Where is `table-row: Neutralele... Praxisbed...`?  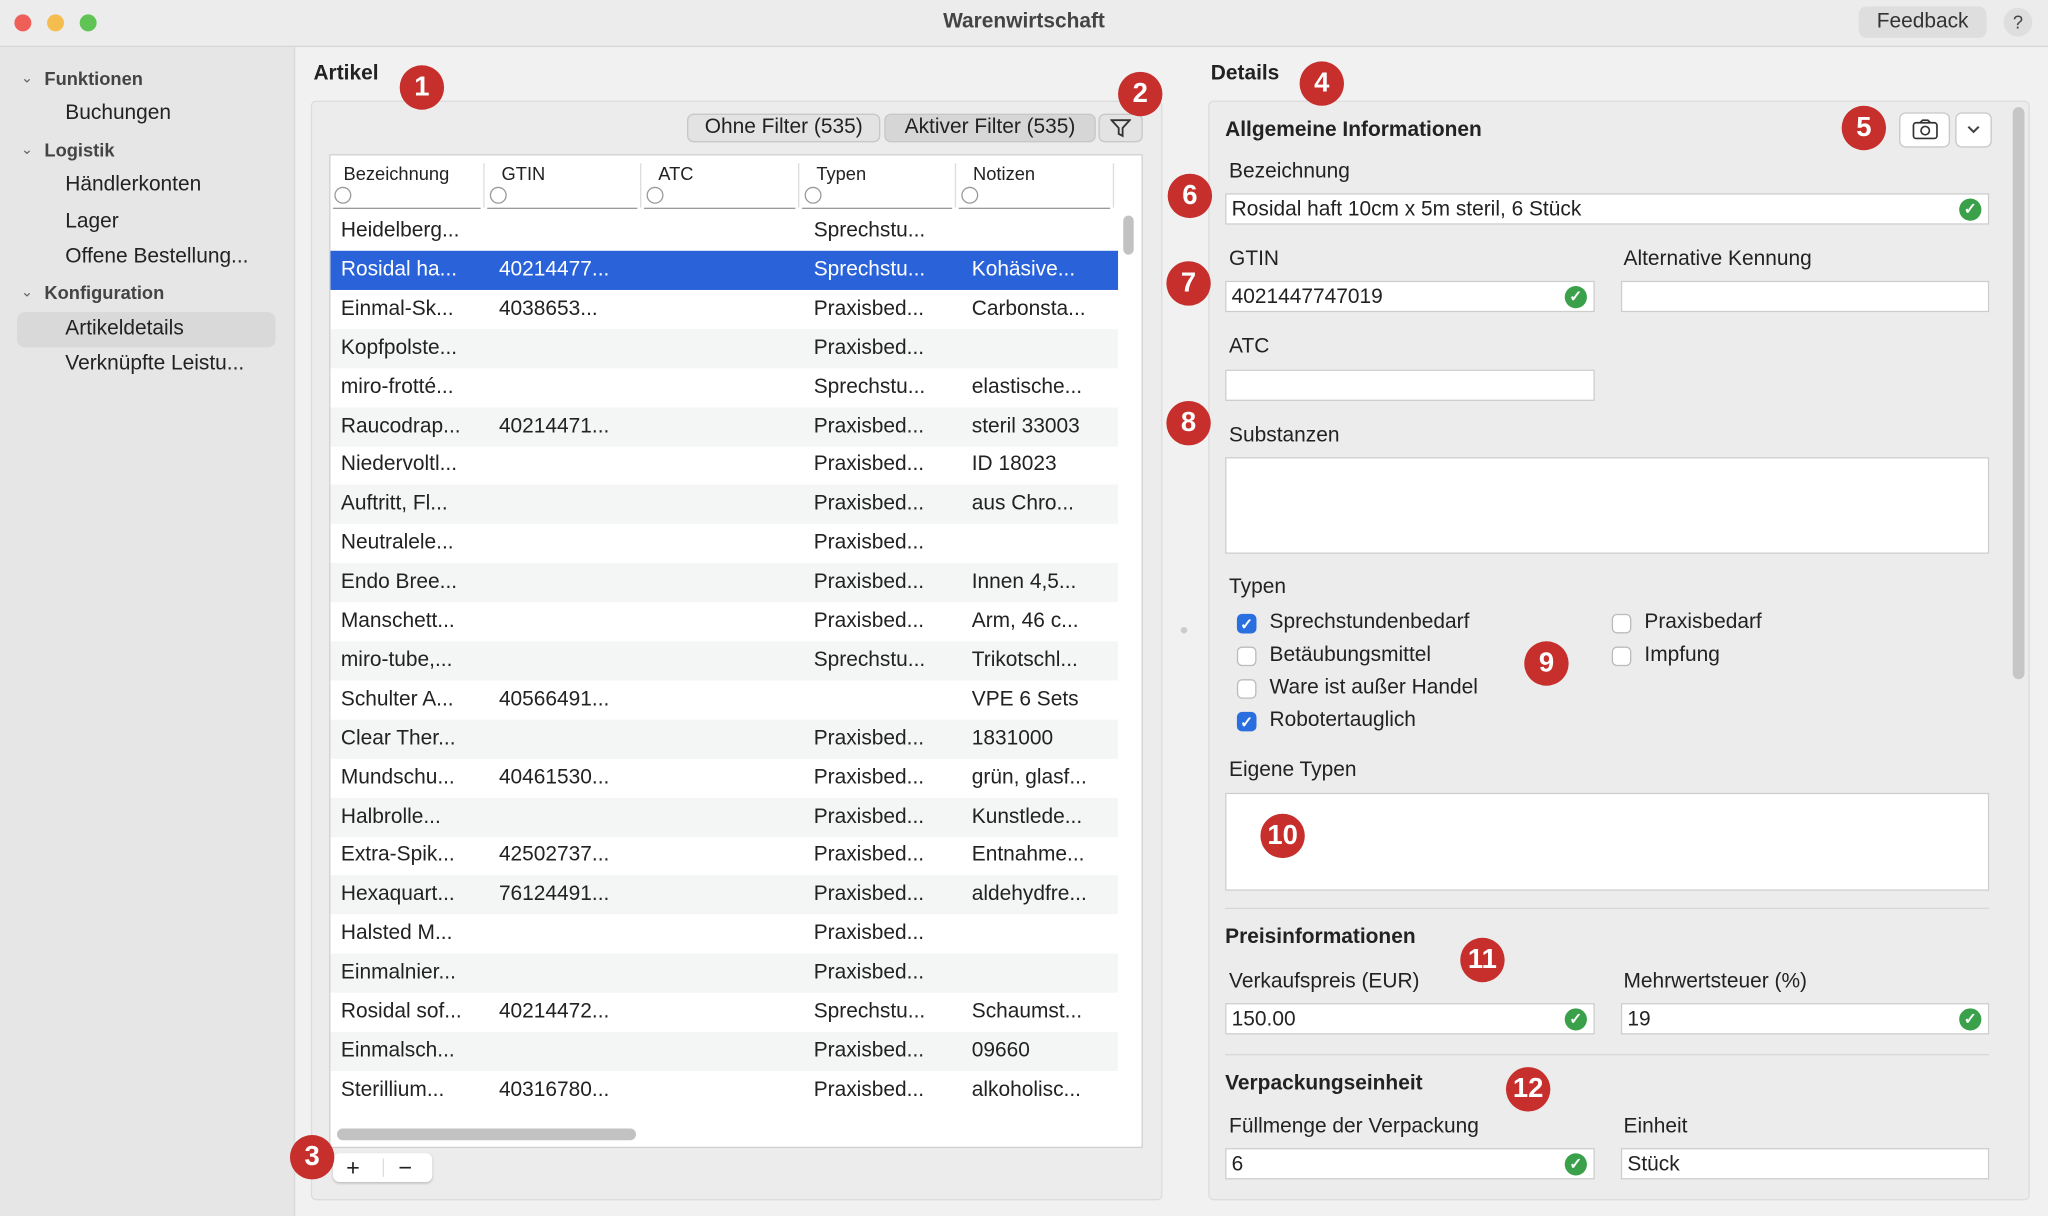 table-row: Neutralele... Praxisbed... is located at coordinates (724, 543).